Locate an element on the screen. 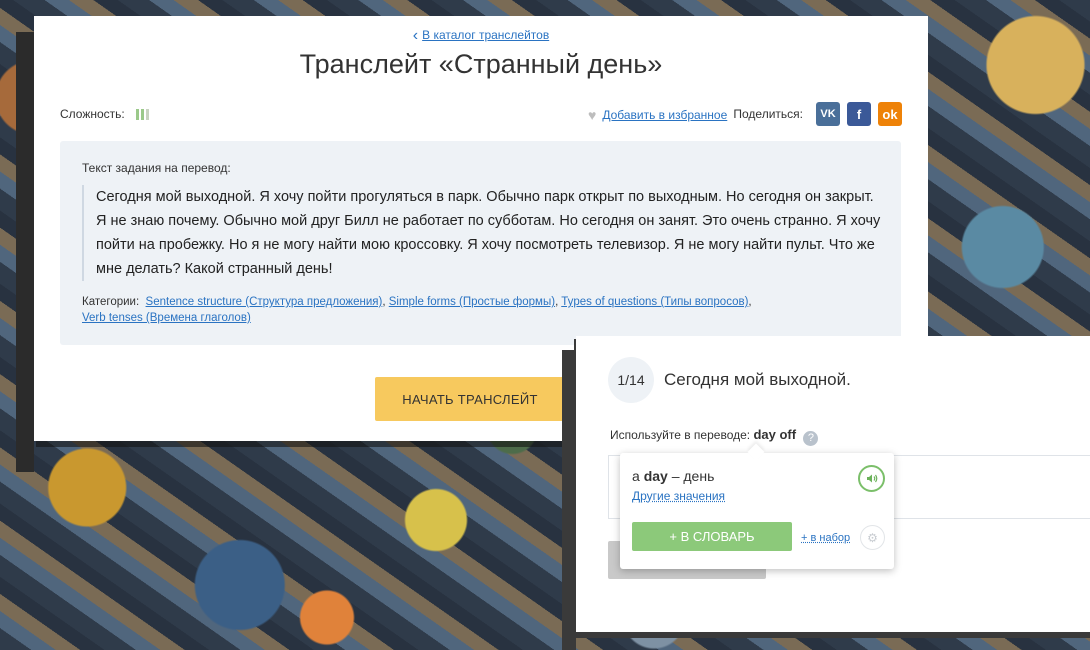  category-link: Types of questions (Типы вопросов) is located at coordinates (654, 302).